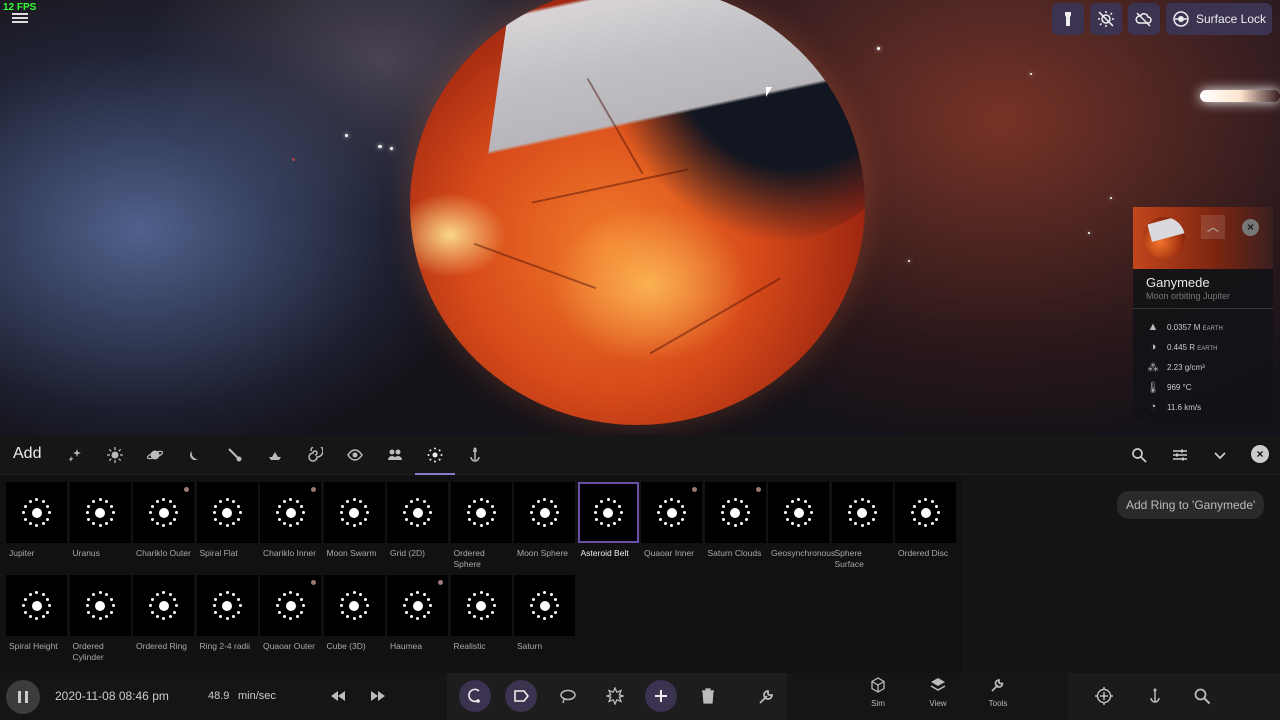 The width and height of the screenshot is (1280, 720). Describe the element at coordinates (1213, 227) in the screenshot. I see `chevron-up-icon: ︿` at that location.